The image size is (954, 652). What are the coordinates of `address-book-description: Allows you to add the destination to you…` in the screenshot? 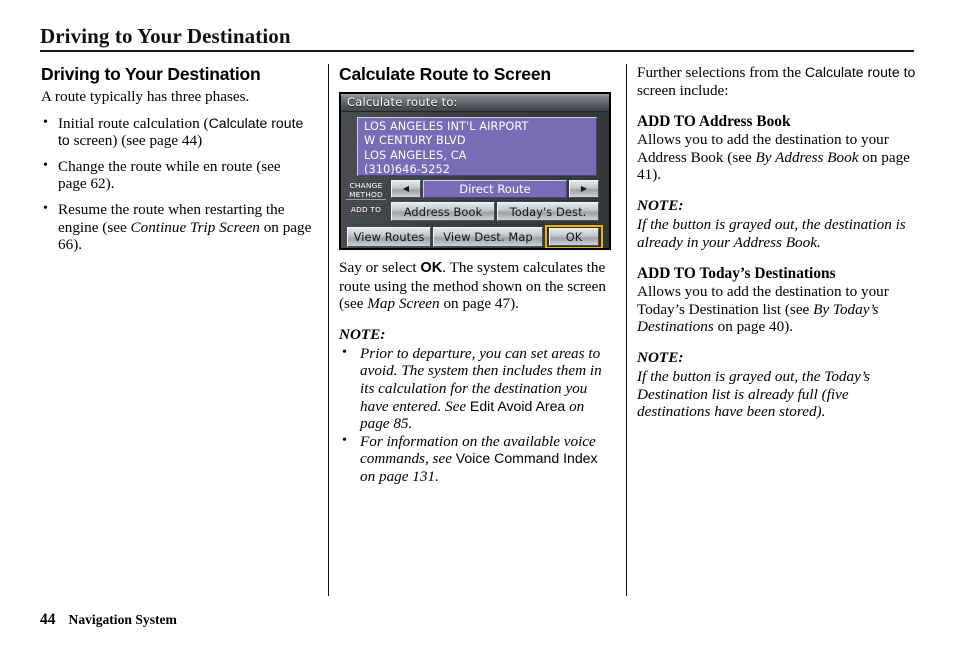 It's located at (773, 157).